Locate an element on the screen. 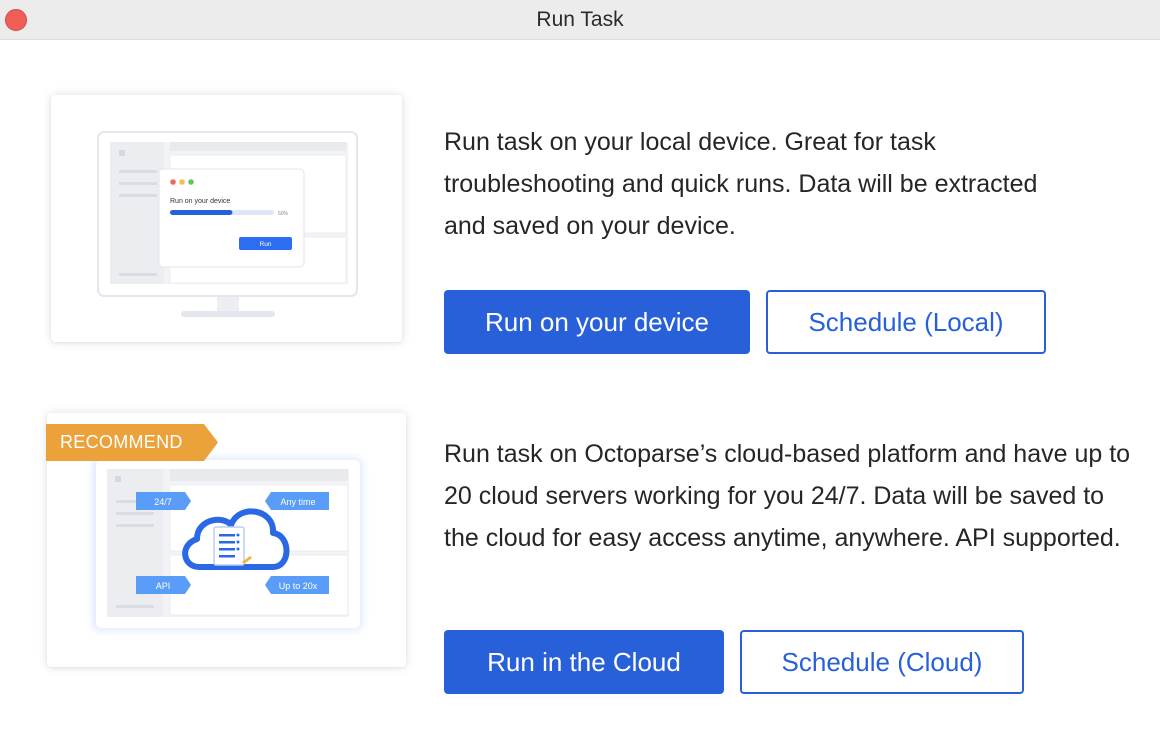 The width and height of the screenshot is (1160, 738). tag-upto-label: Up to 20x is located at coordinates (298, 586).